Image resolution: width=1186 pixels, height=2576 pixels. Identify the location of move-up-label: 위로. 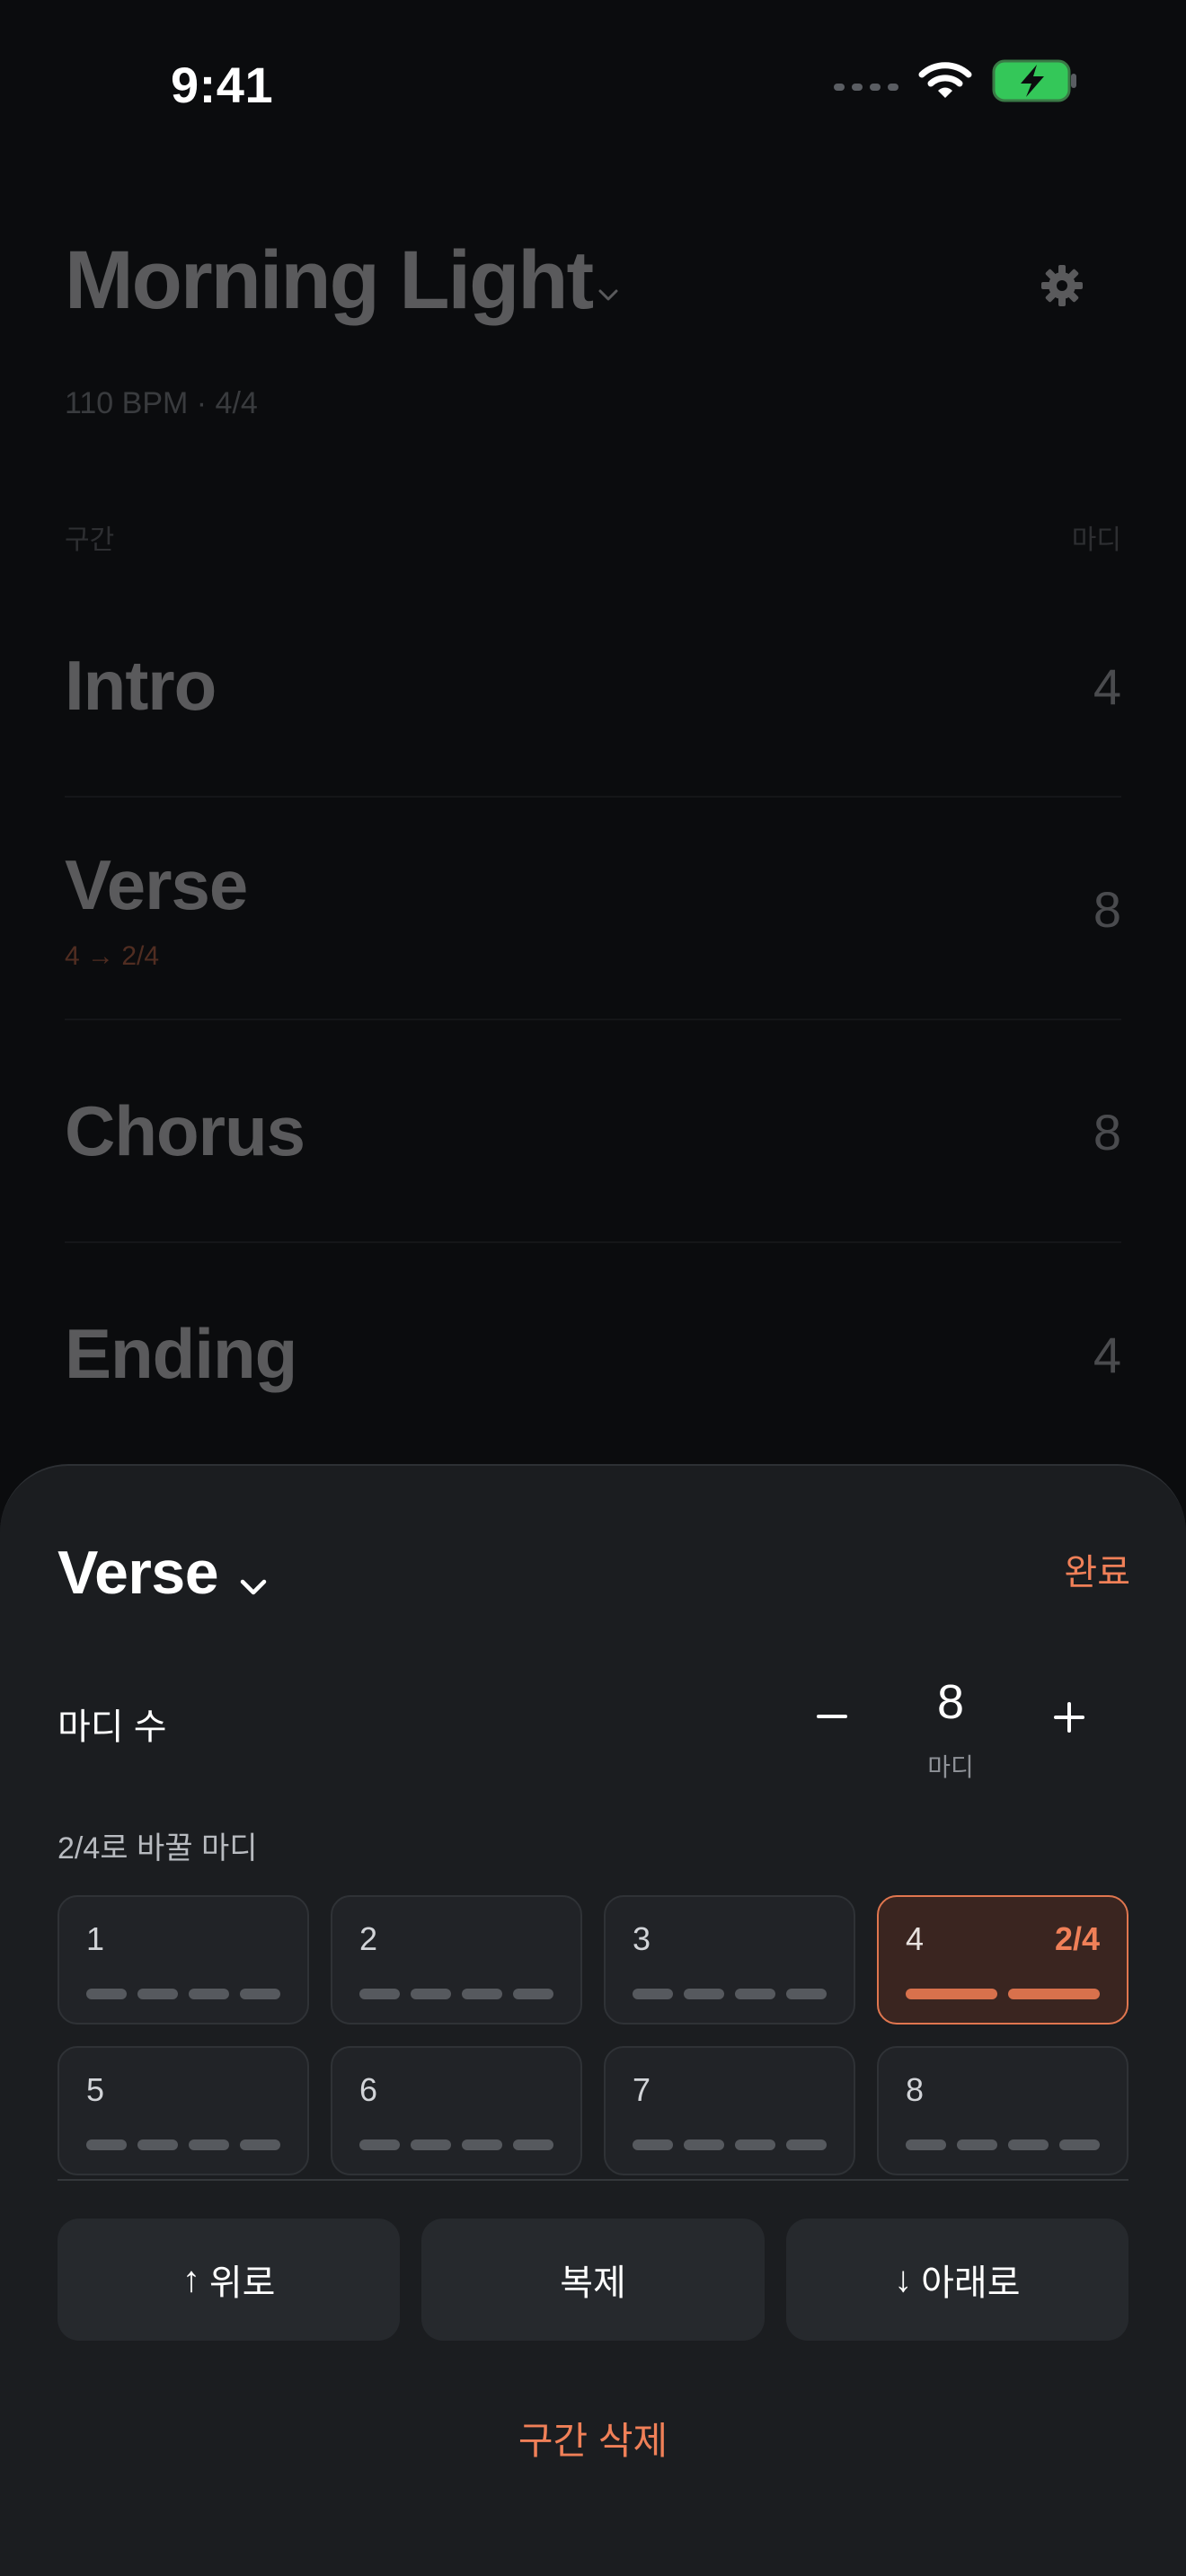
(242, 2283).